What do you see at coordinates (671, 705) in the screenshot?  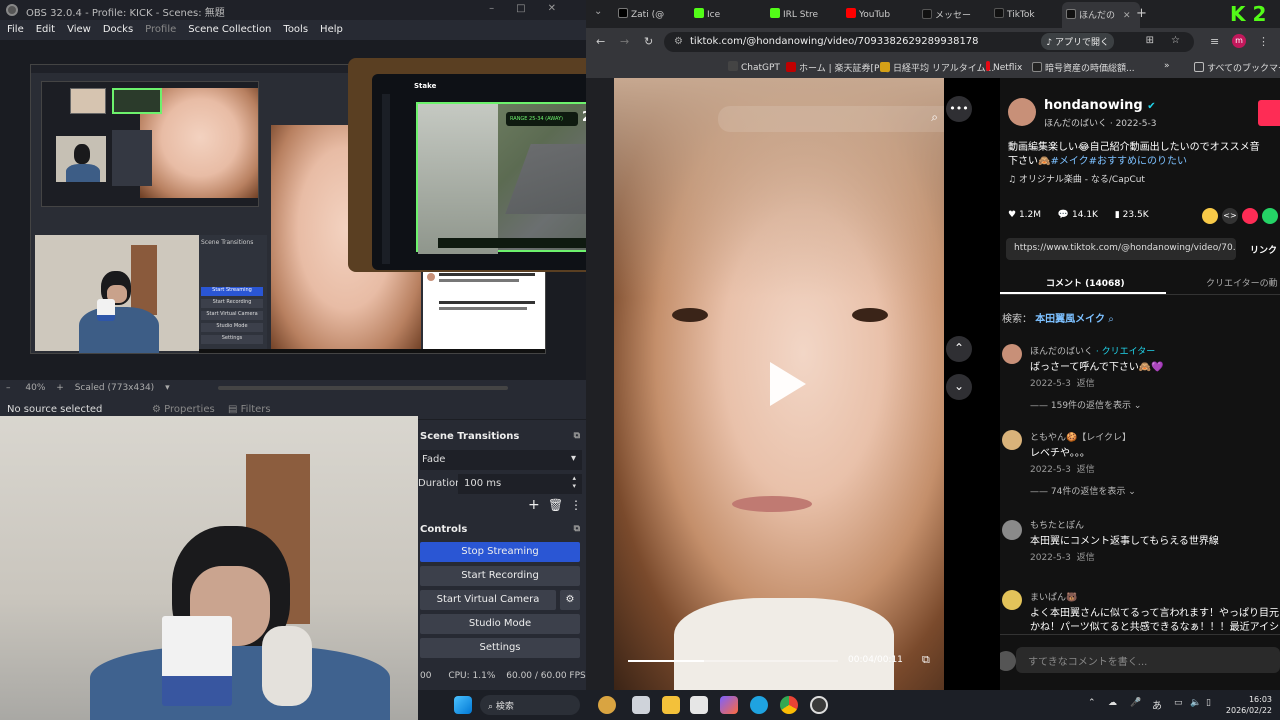 I see `file-explorer-icon` at bounding box center [671, 705].